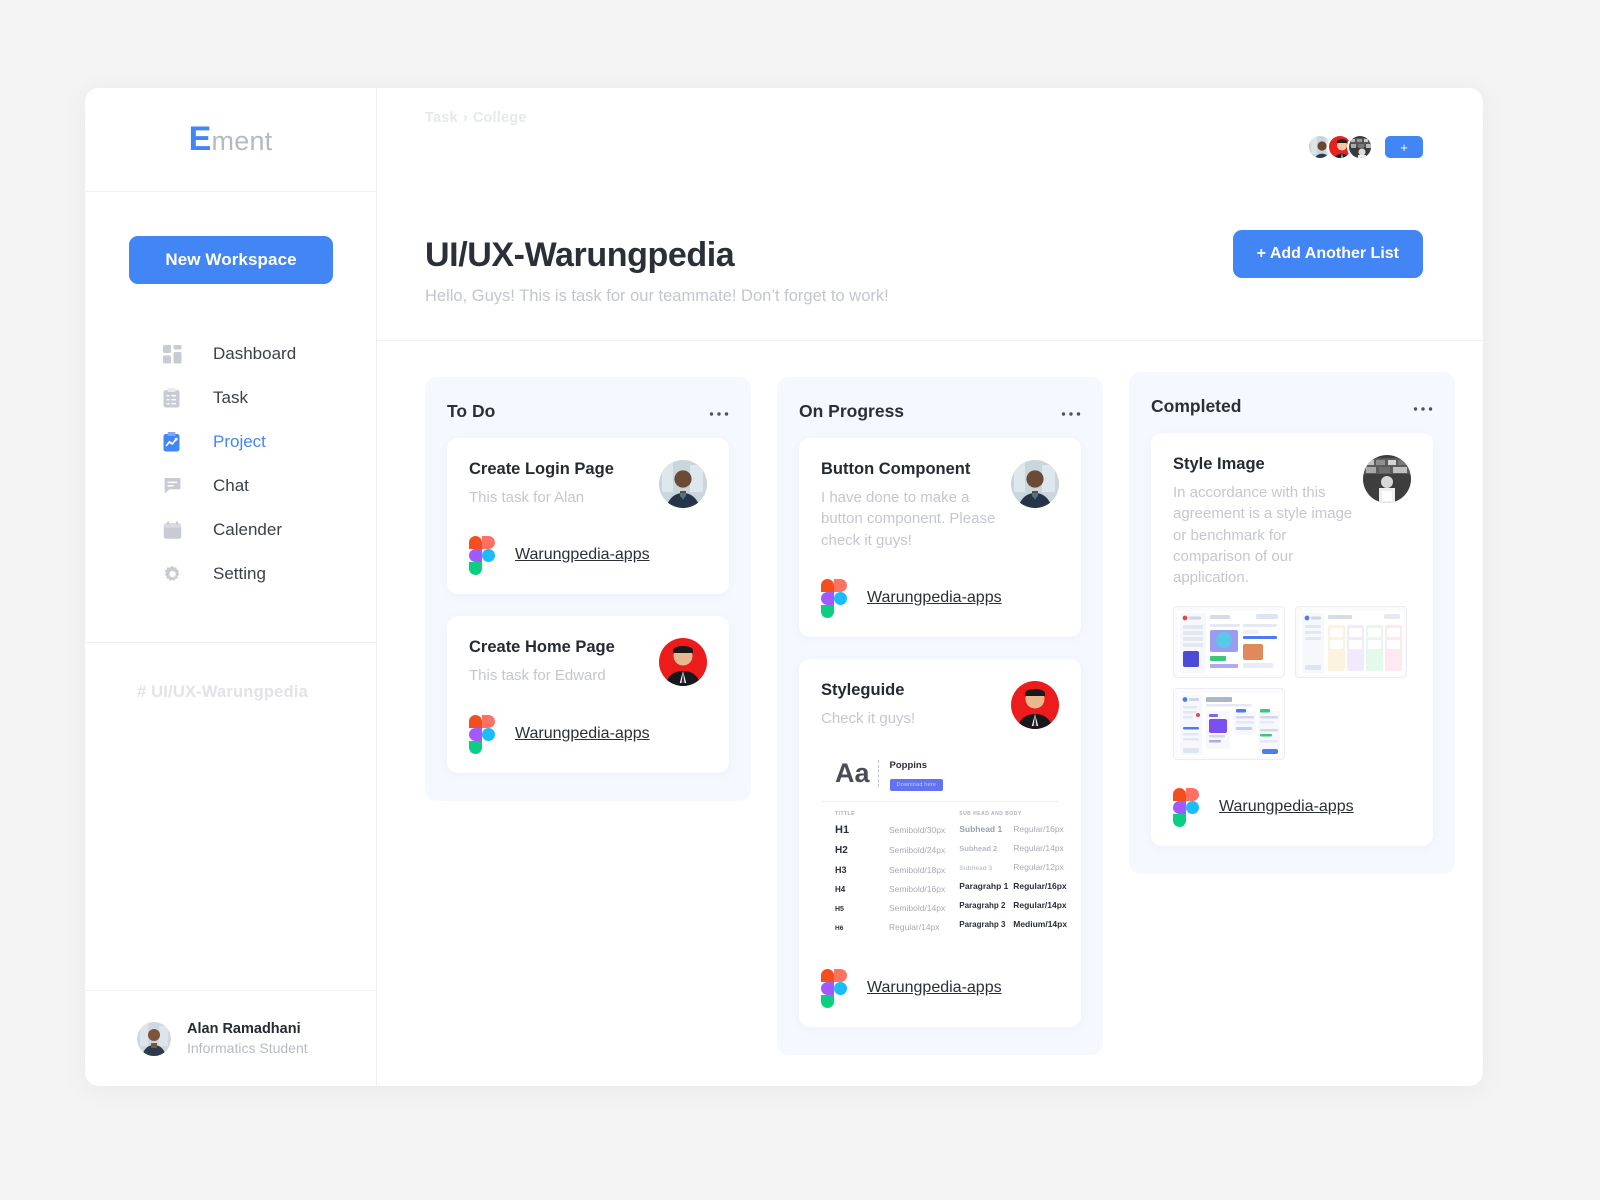 This screenshot has height=1200, width=1600. I want to click on styleguide-value: Semibold/14px, so click(917, 908).